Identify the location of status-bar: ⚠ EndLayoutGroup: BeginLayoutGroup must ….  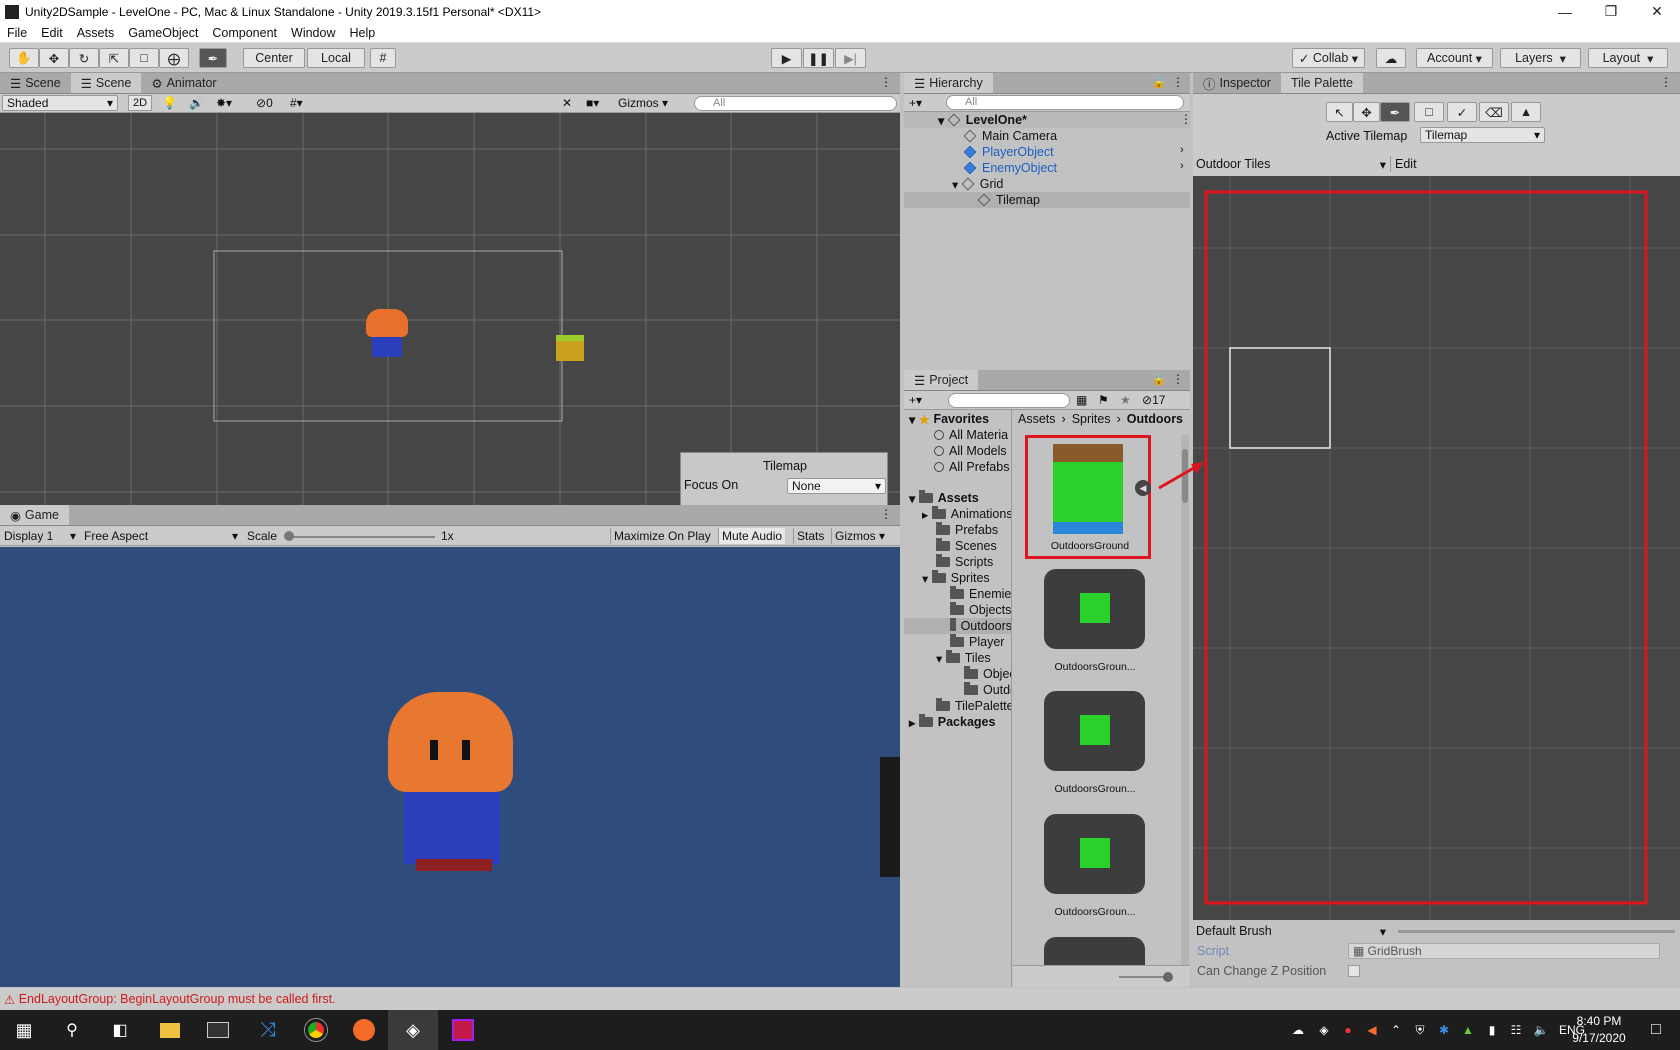
(840, 999).